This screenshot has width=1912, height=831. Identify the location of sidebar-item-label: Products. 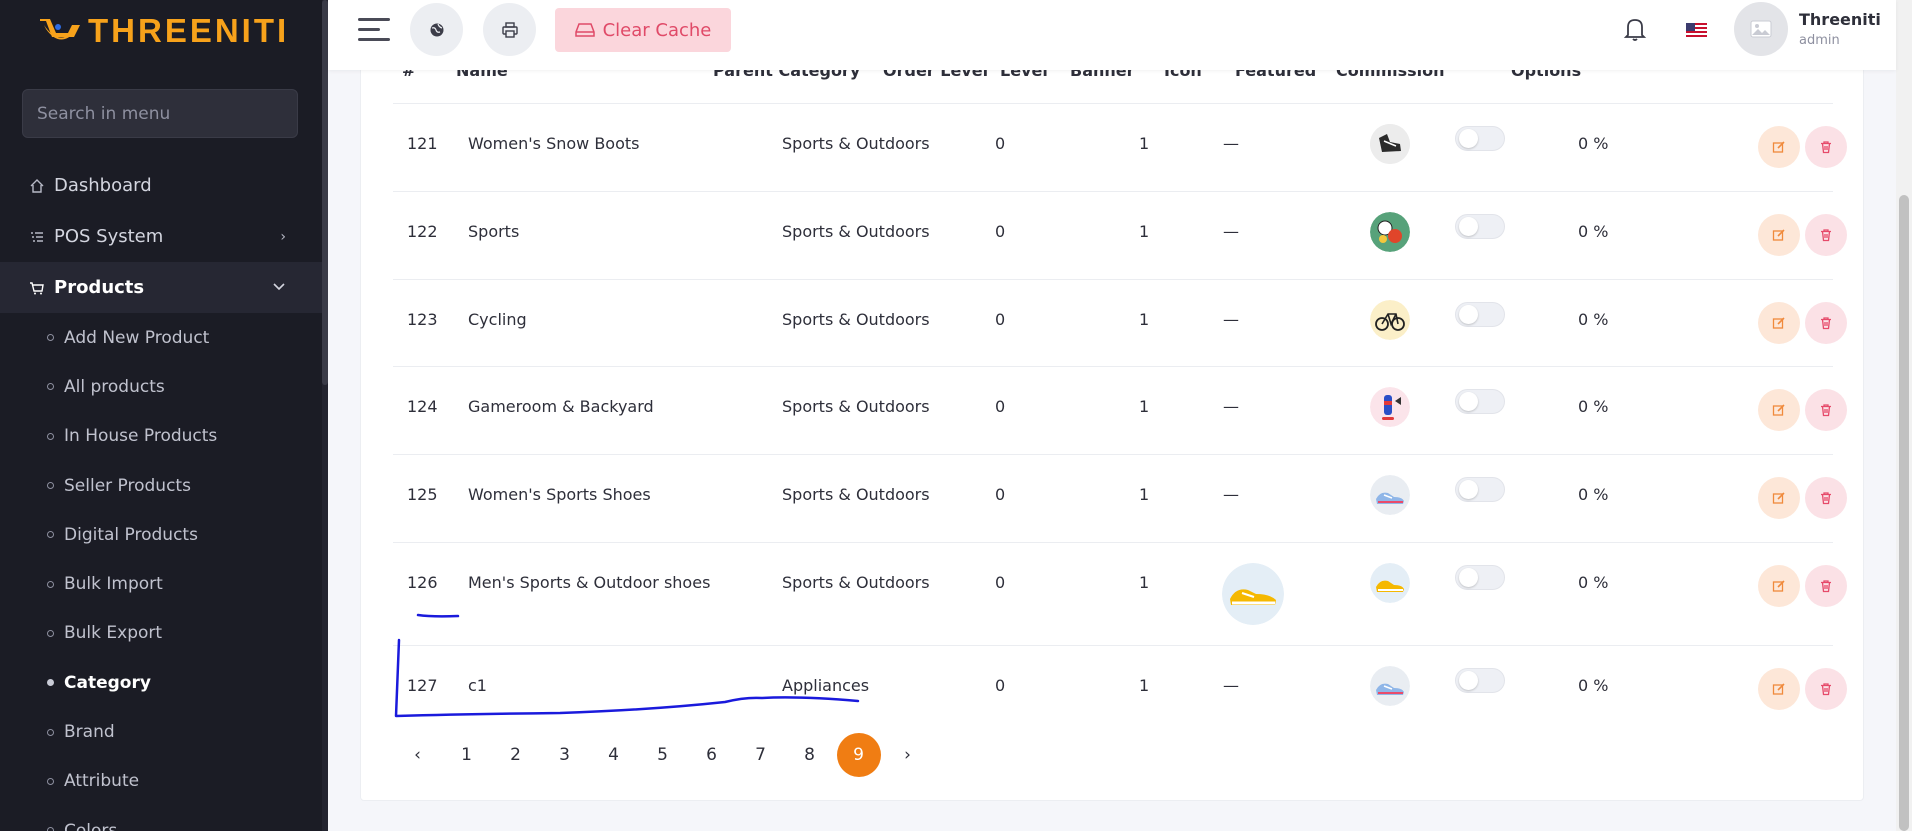
(99, 287).